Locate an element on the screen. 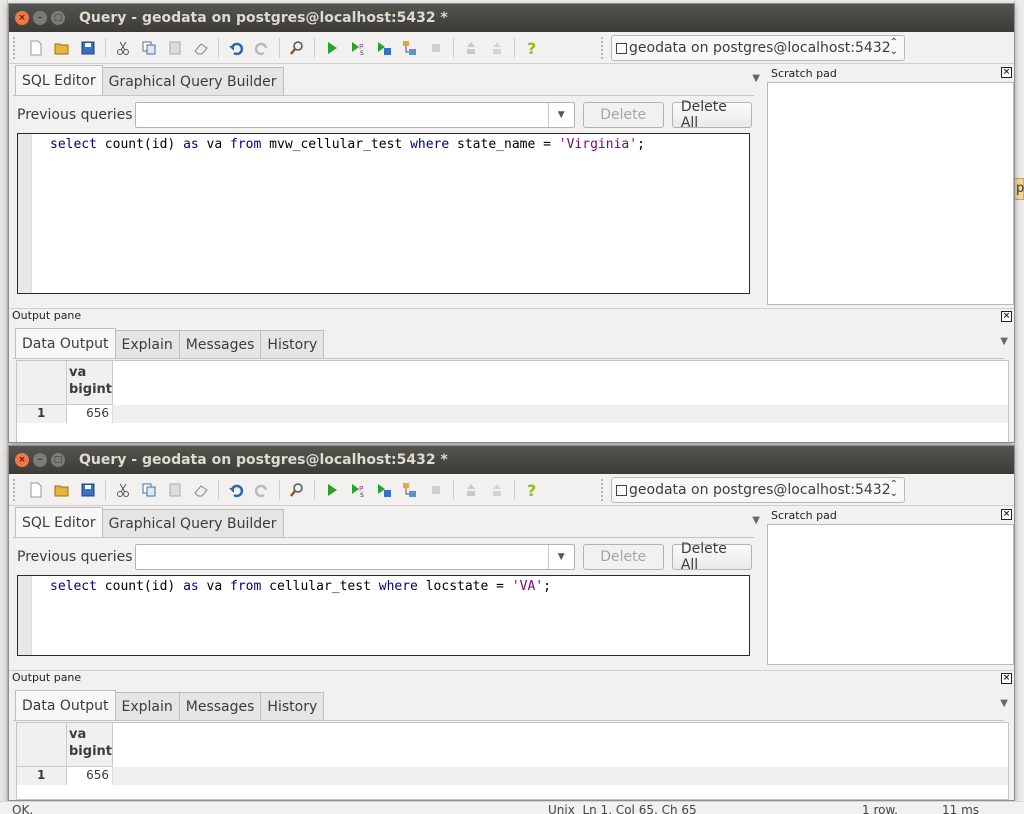 Image resolution: width=1024 pixels, height=814 pixels. grid-corner is located at coordinates (42, 383).